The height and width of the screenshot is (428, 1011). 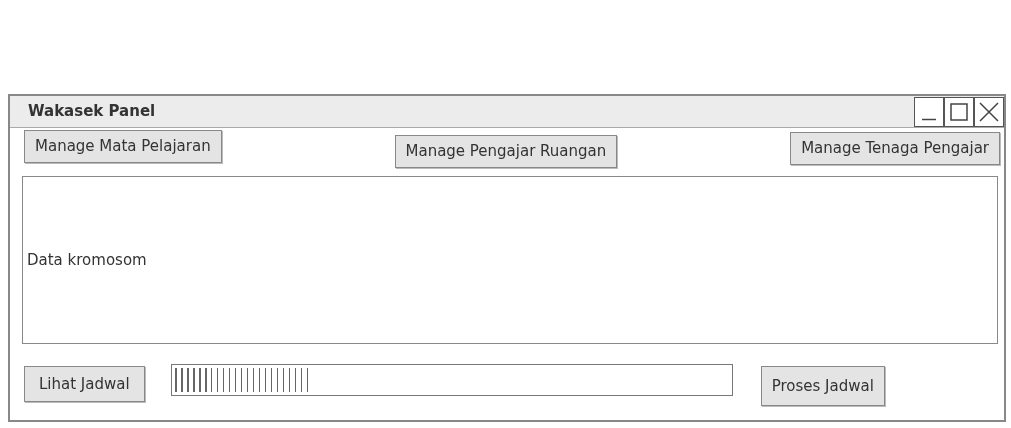 I want to click on minimize-button, so click(x=929, y=111).